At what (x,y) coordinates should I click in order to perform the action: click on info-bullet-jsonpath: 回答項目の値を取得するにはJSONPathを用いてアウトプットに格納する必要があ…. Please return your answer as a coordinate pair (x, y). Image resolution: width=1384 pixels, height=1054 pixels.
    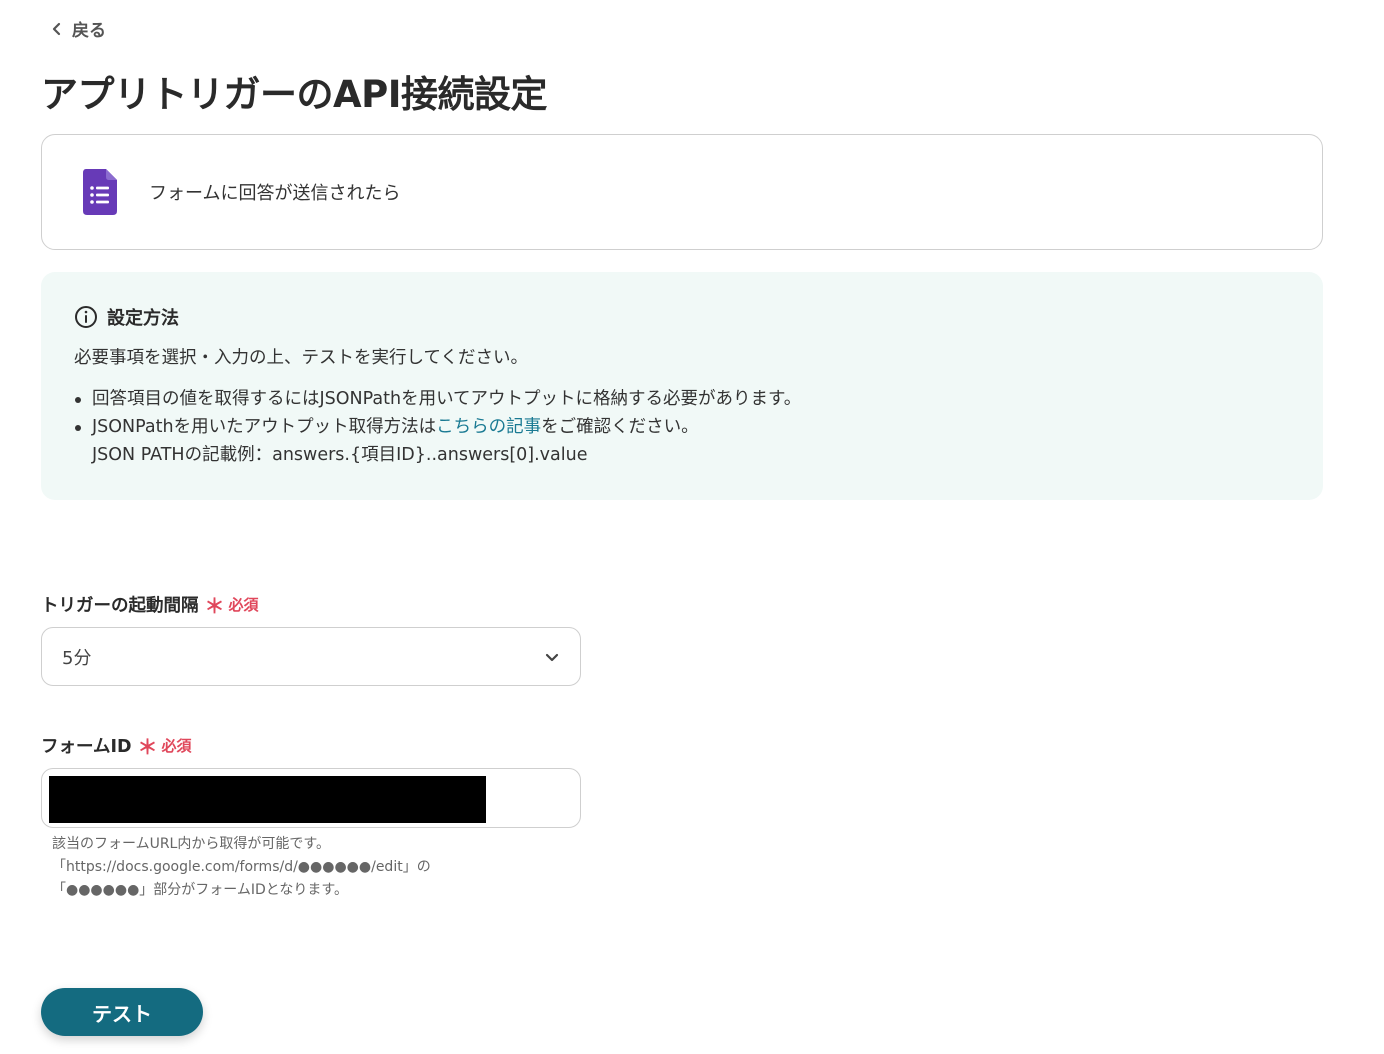
    Looking at the image, I should click on (682, 399).